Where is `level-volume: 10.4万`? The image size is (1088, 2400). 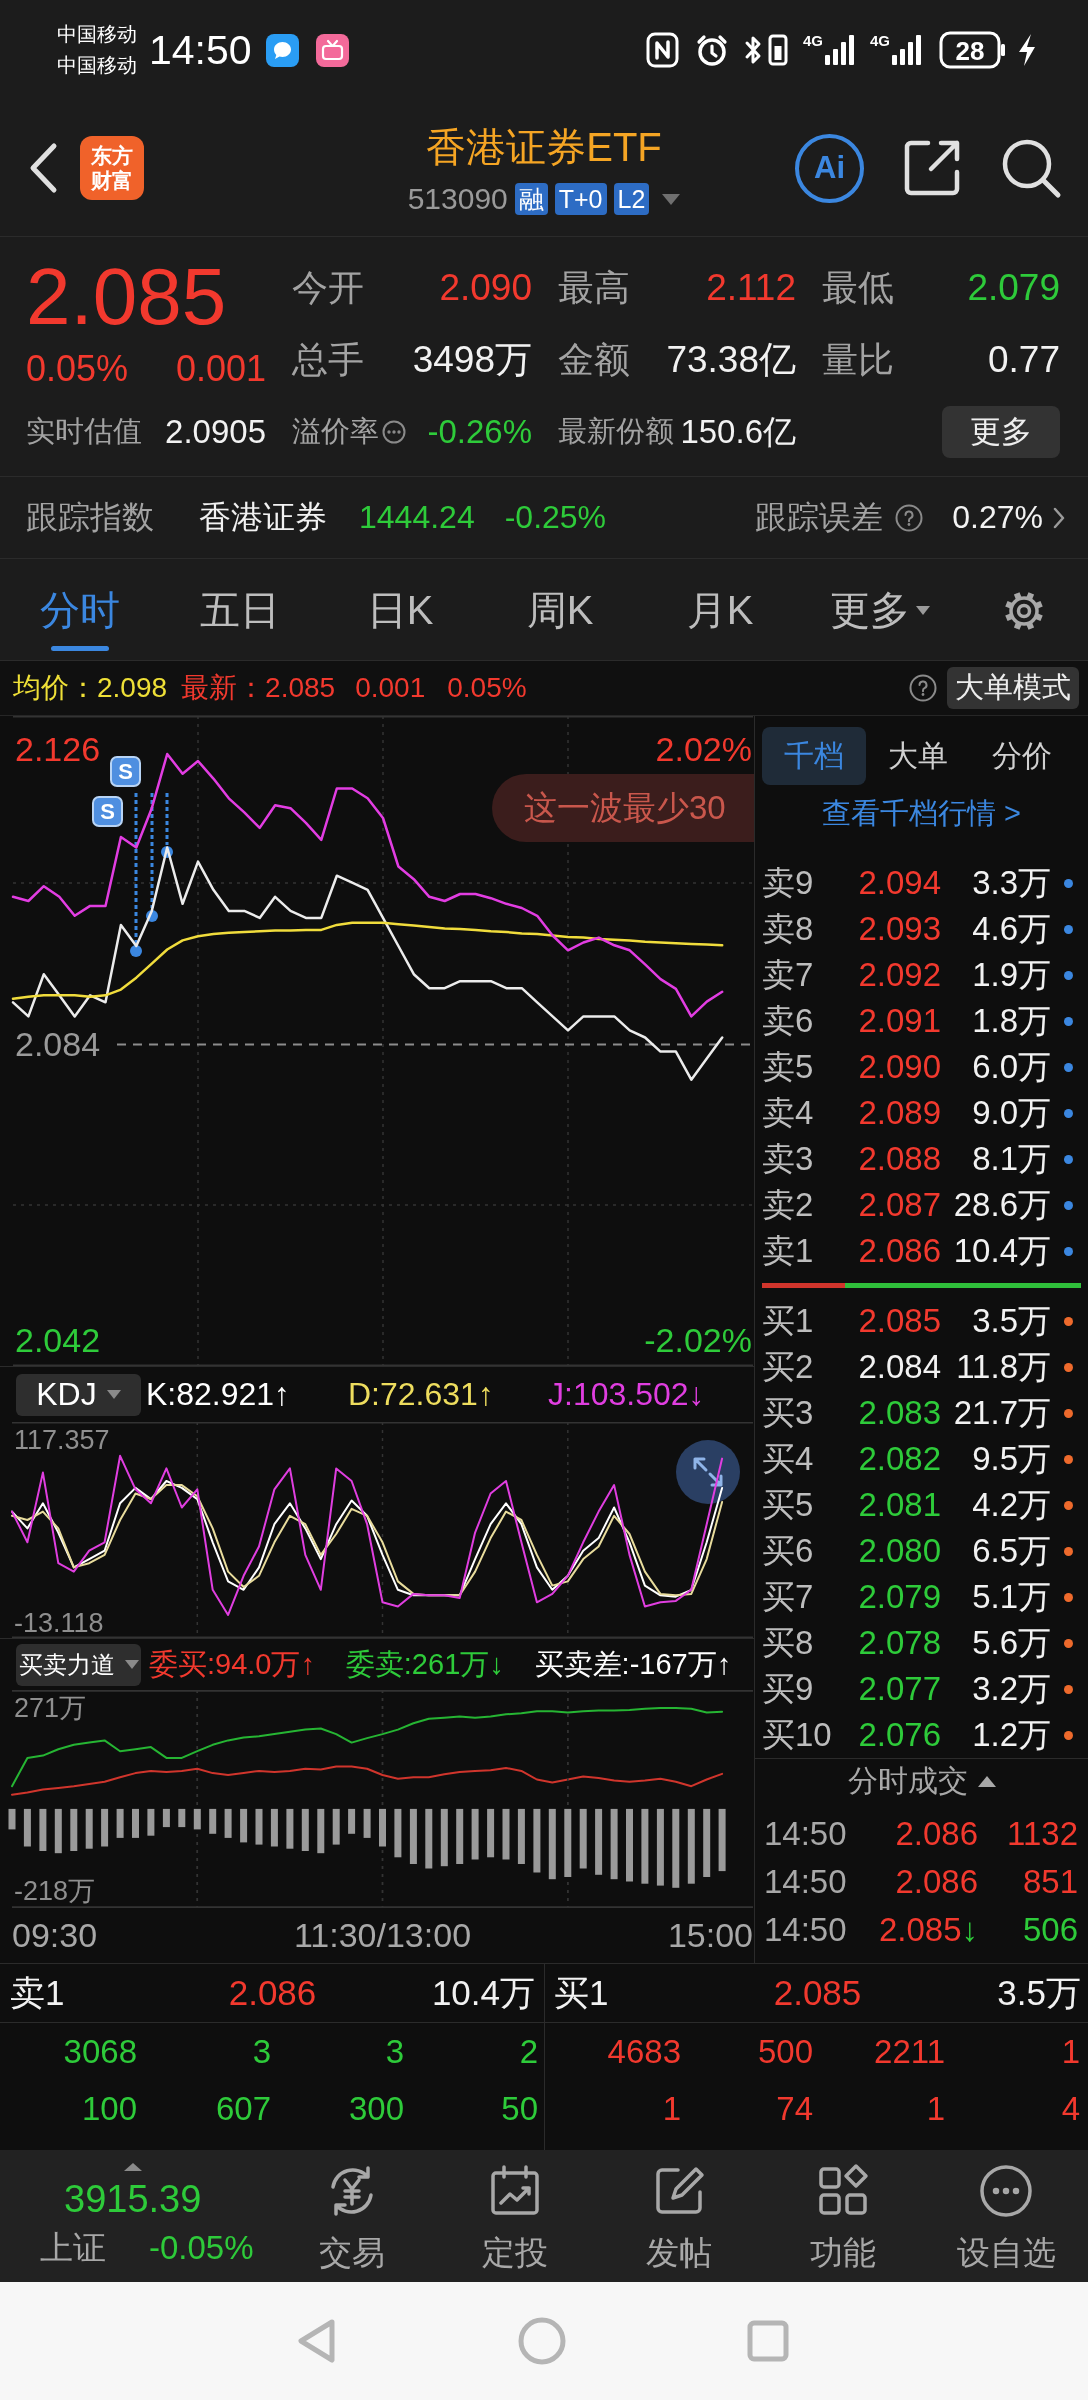
level-volume: 10.4万 is located at coordinates (482, 1992).